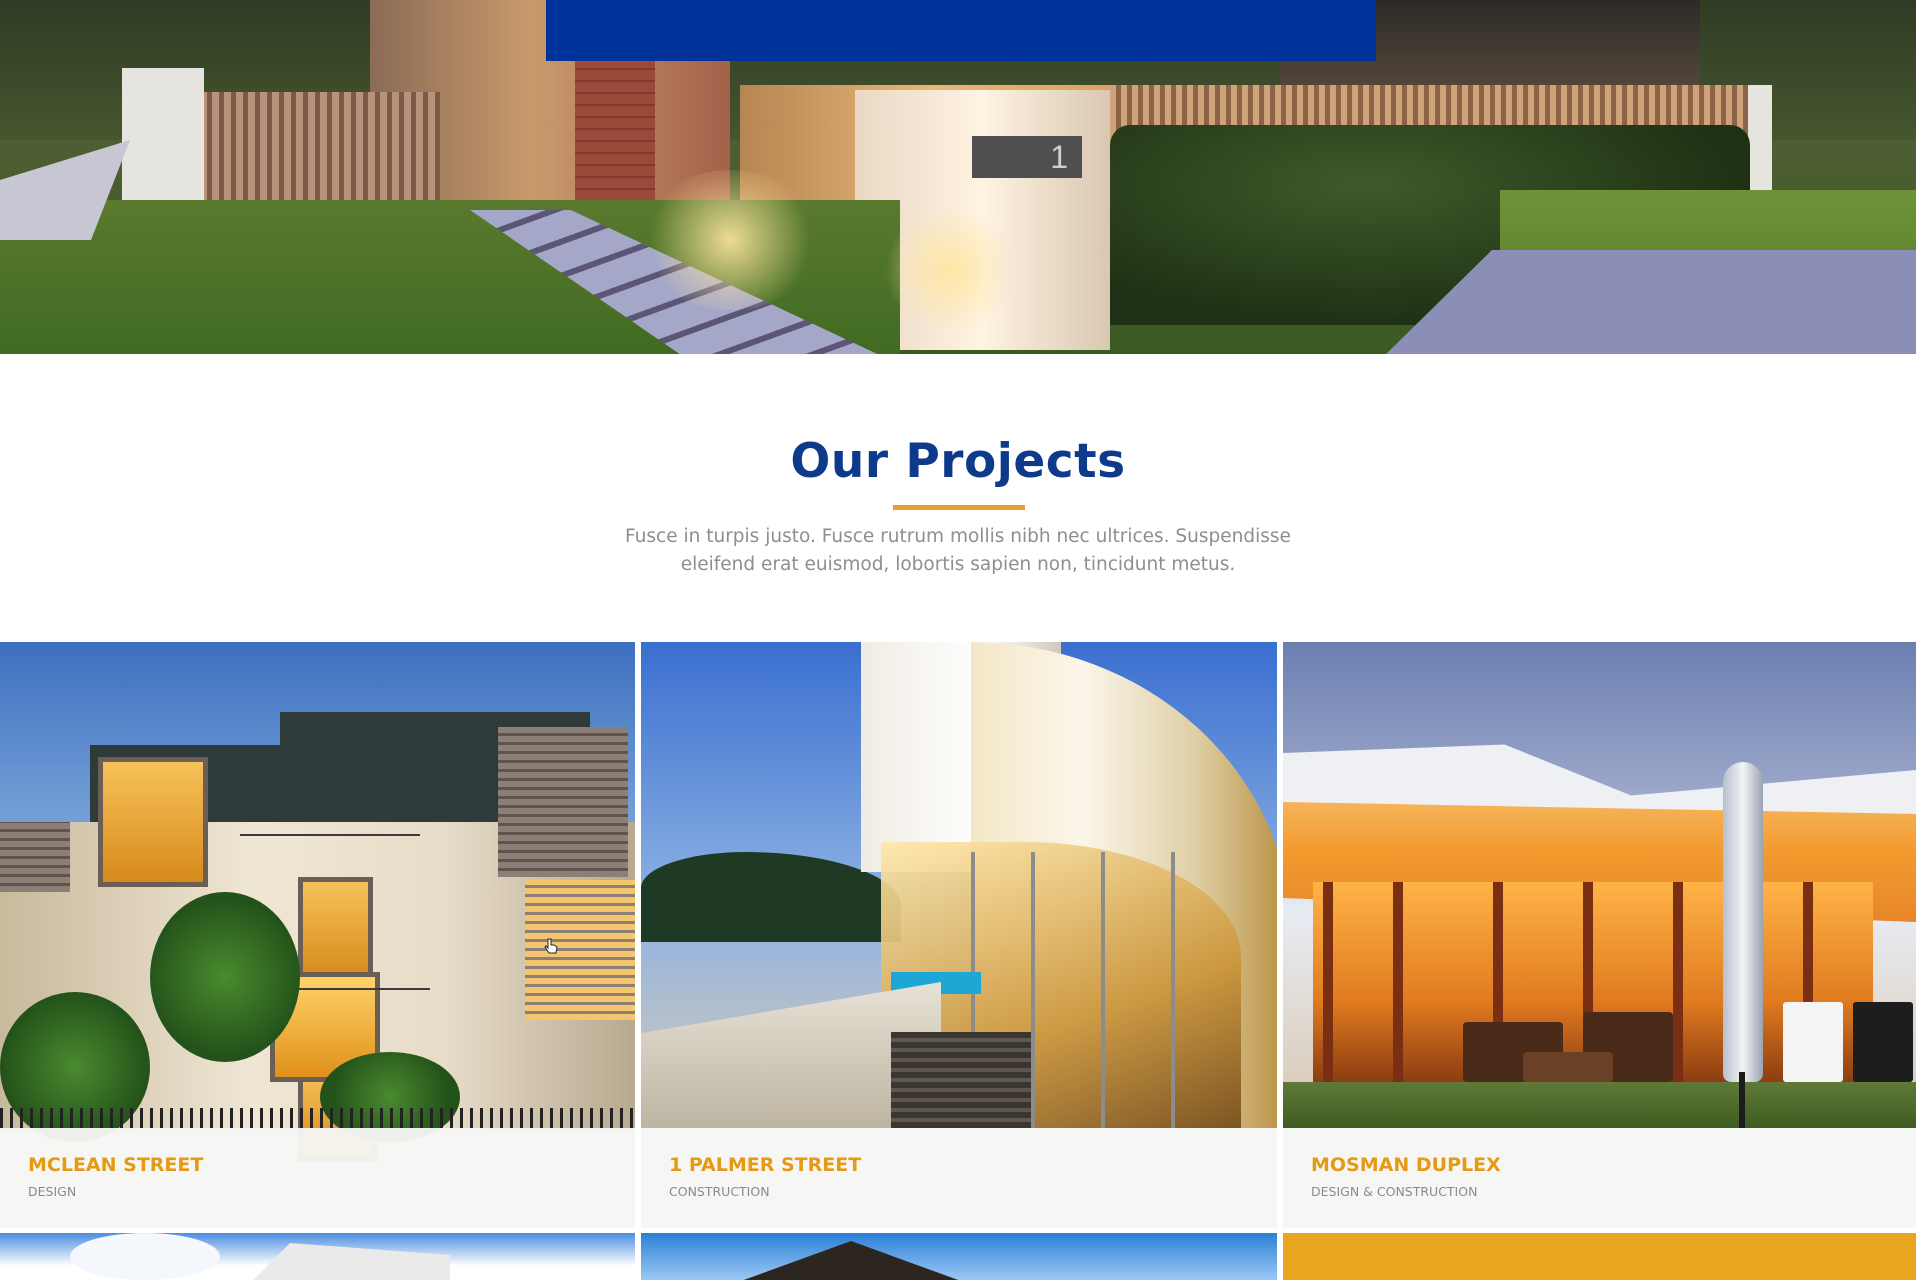  Describe the element at coordinates (1599, 1105) in the screenshot. I see `photo-lawn` at that location.